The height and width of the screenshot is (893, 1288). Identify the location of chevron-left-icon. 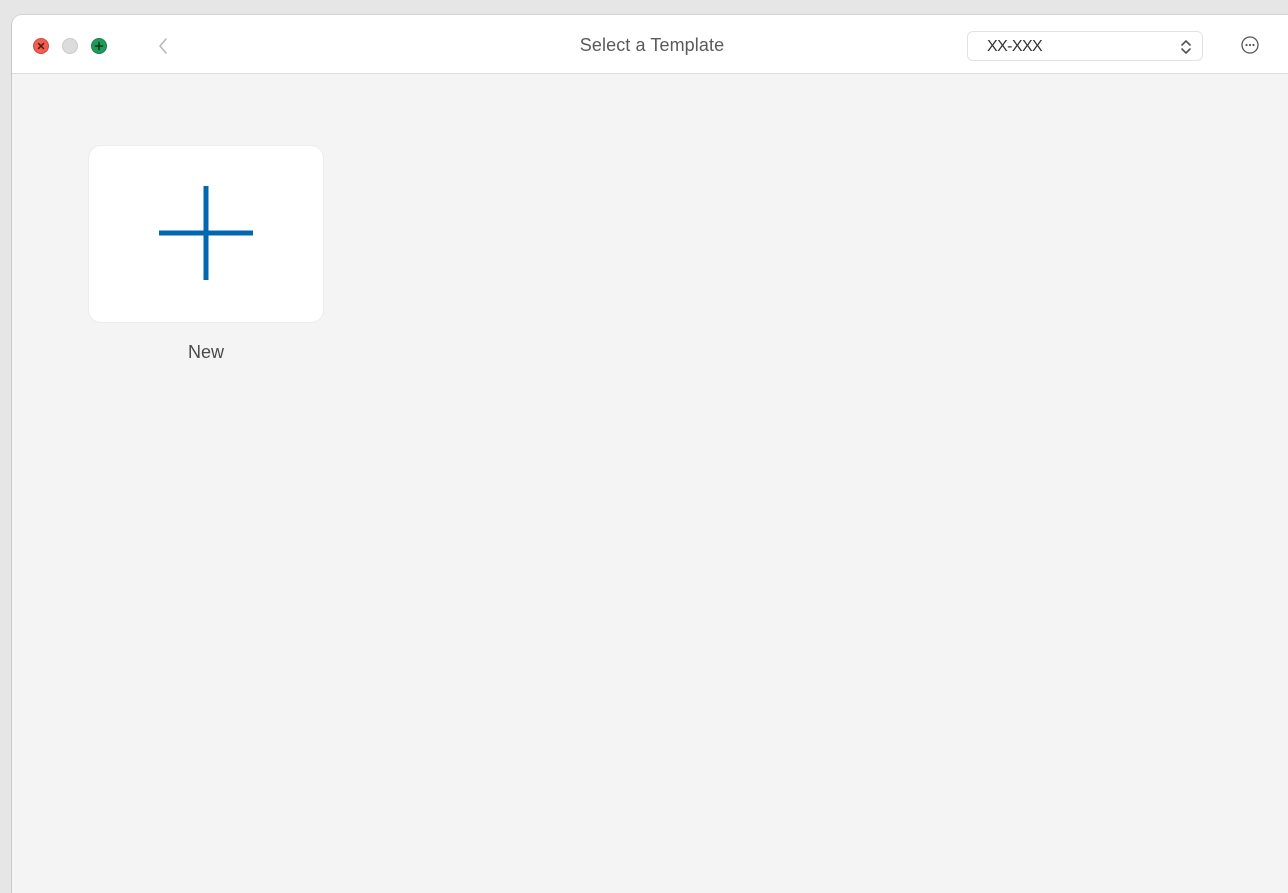
(163, 46).